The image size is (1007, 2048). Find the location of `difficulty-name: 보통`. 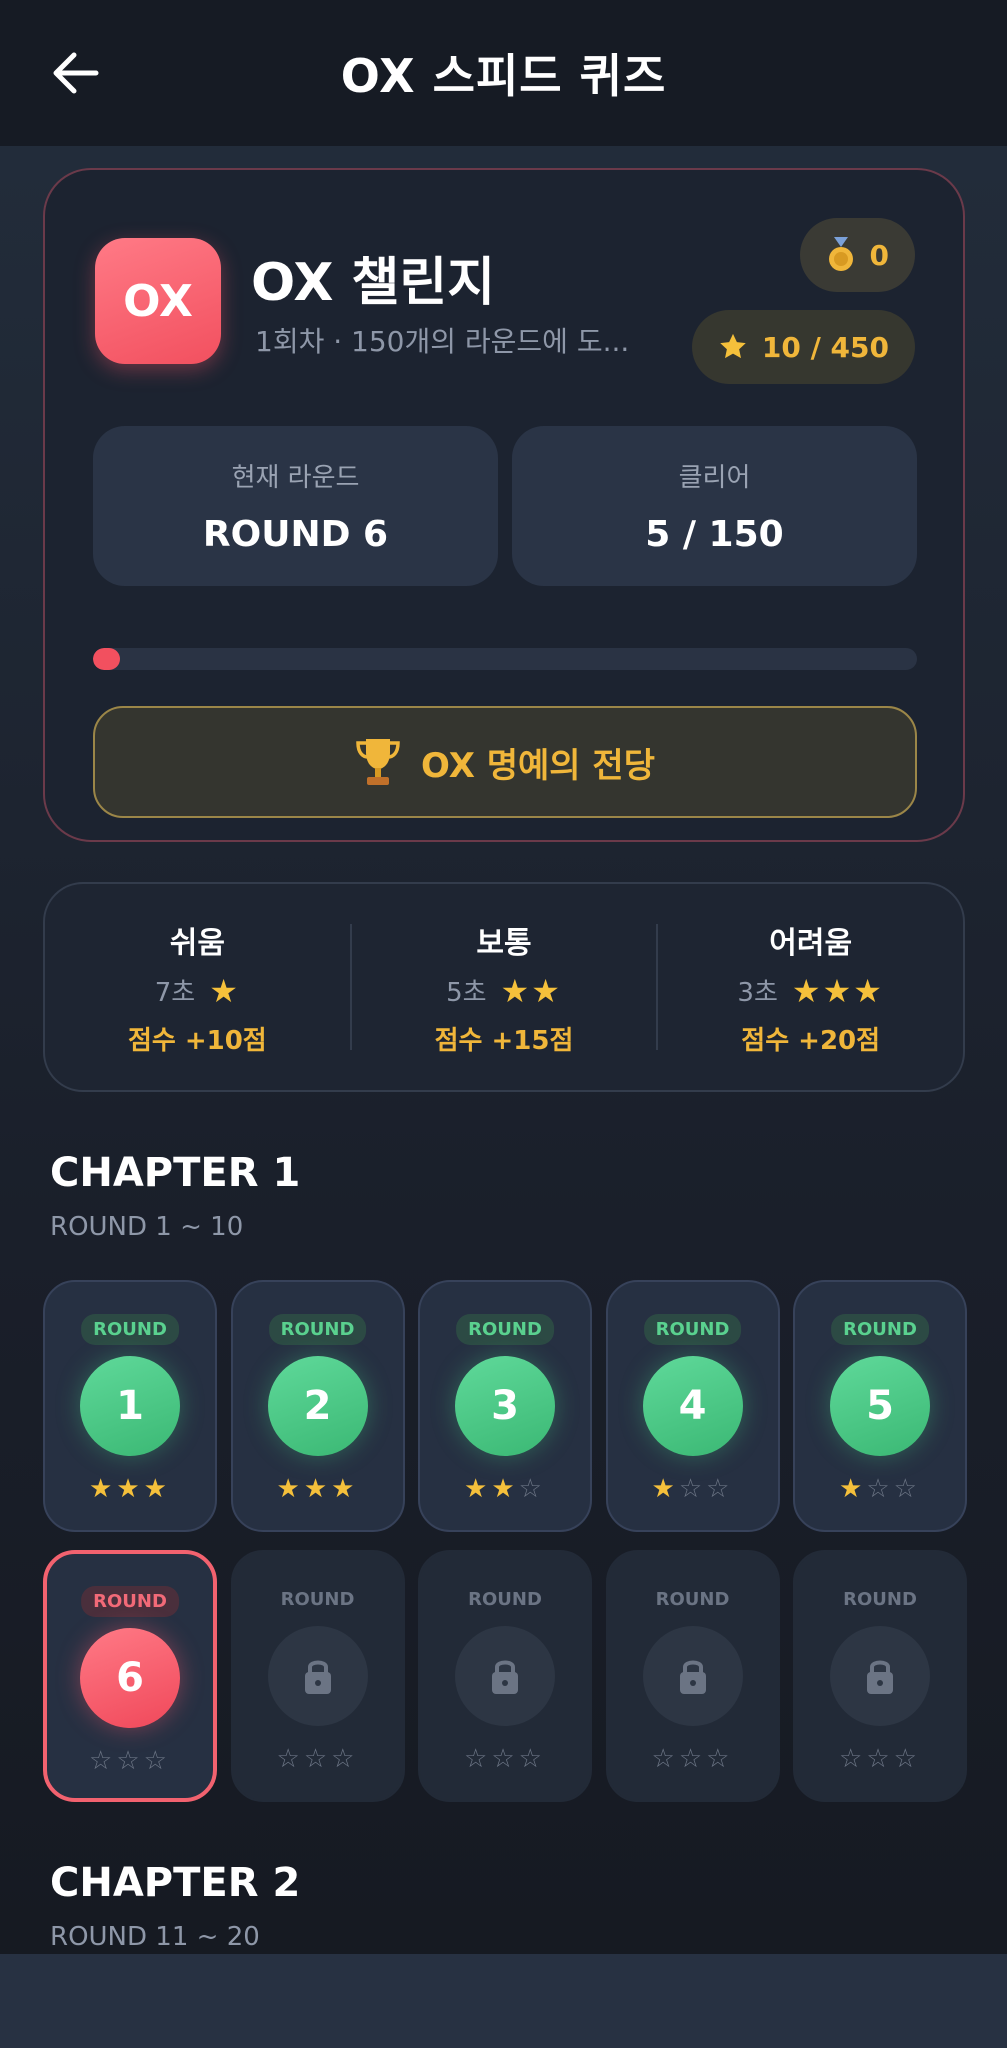

difficulty-name: 보통 is located at coordinates (504, 943).